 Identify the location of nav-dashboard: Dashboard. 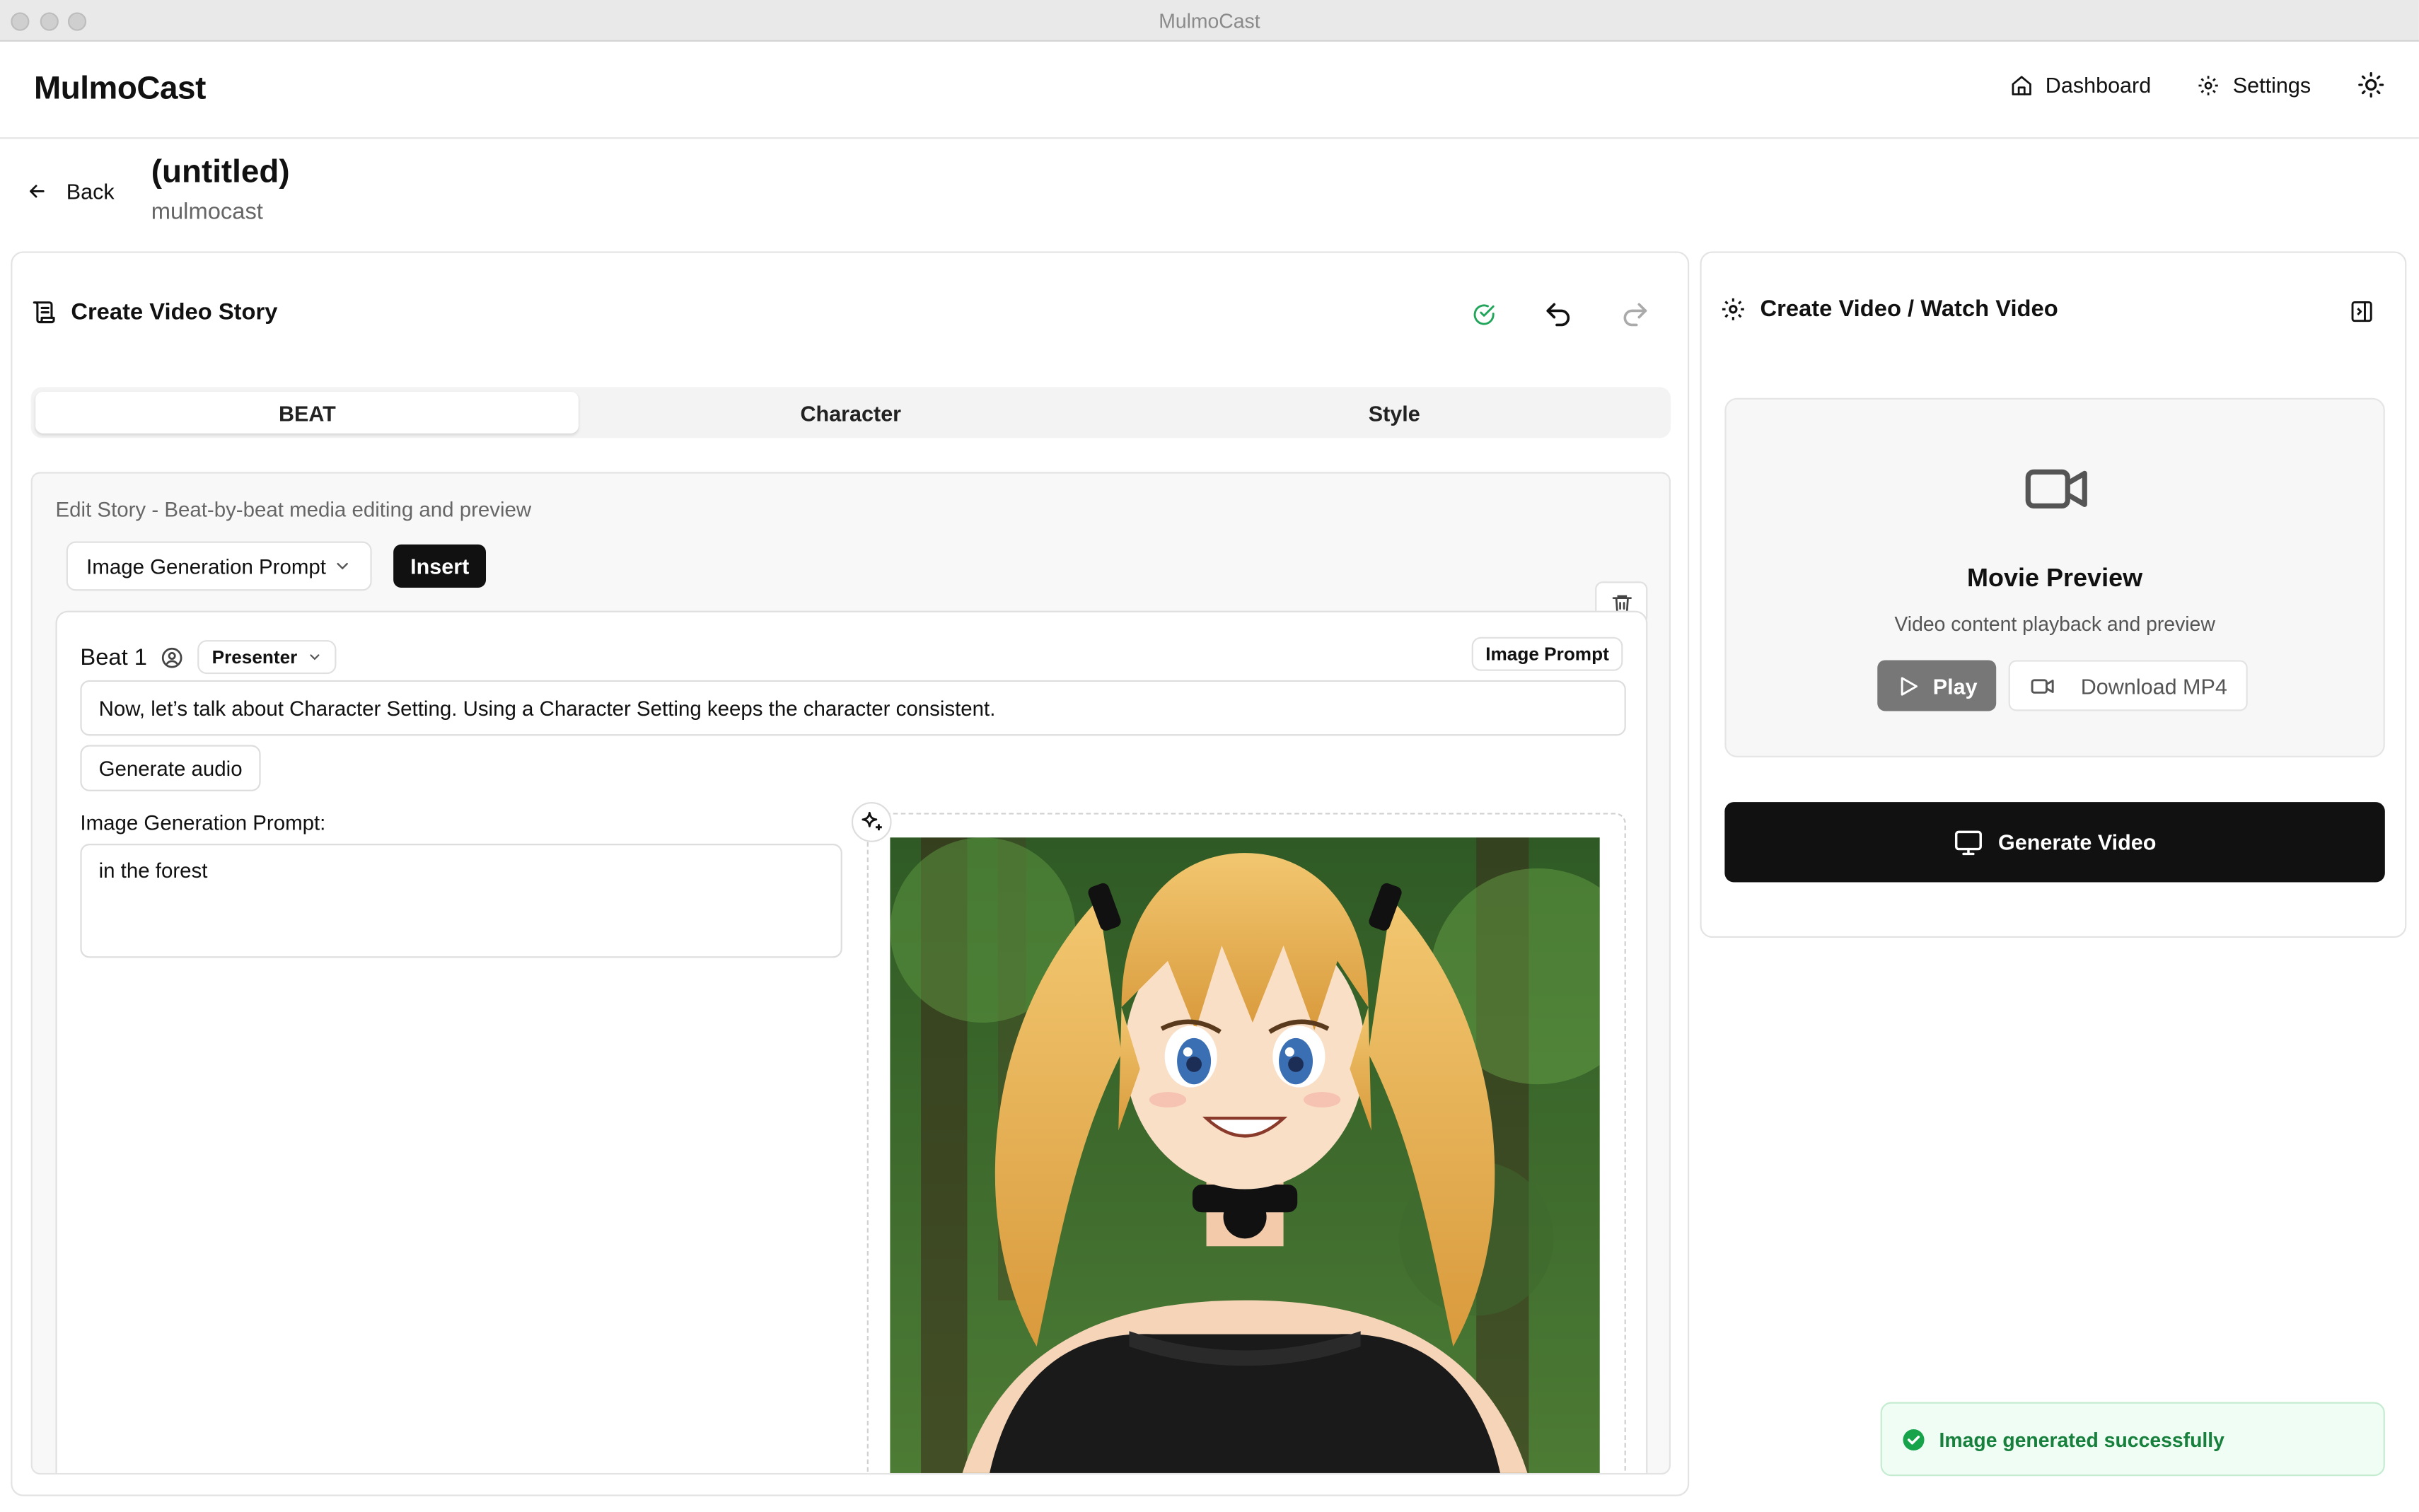
(2081, 85).